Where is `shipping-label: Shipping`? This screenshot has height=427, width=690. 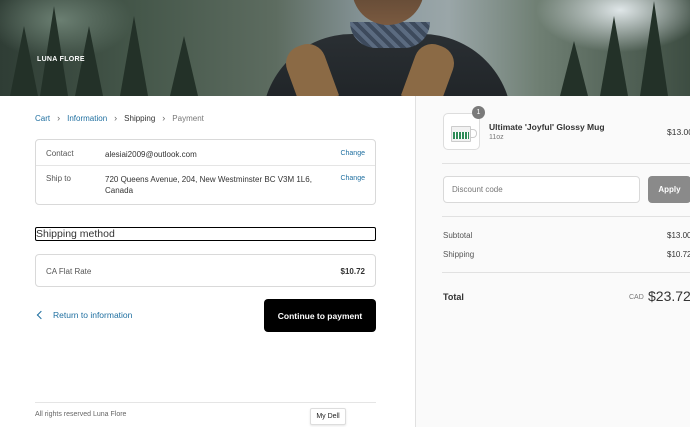 shipping-label: Shipping is located at coordinates (459, 254).